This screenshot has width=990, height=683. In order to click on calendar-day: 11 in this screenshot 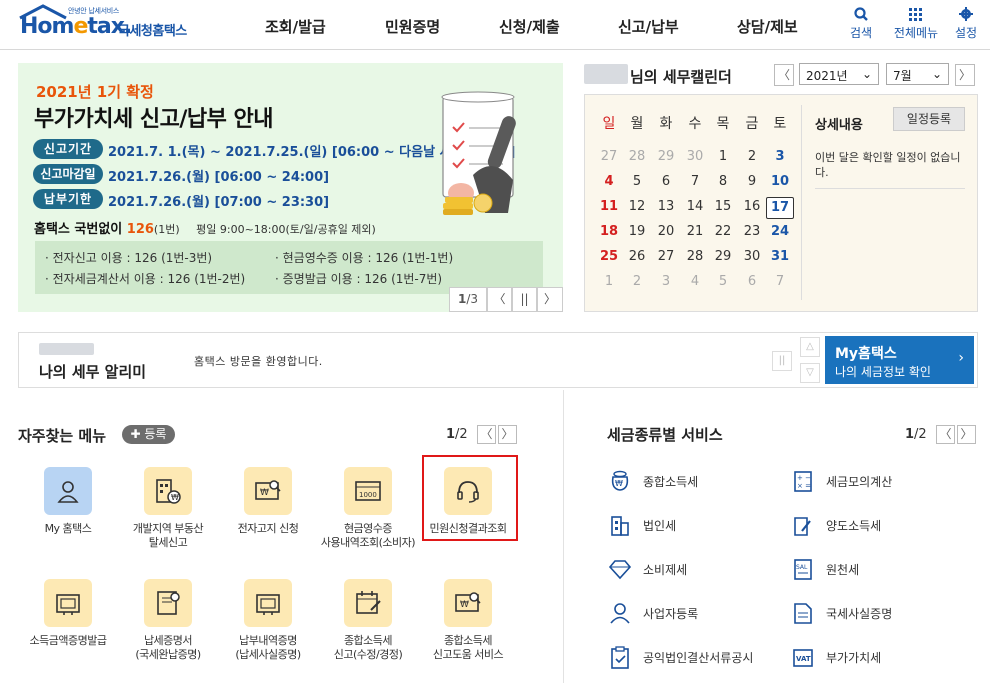, I will do `click(609, 206)`.